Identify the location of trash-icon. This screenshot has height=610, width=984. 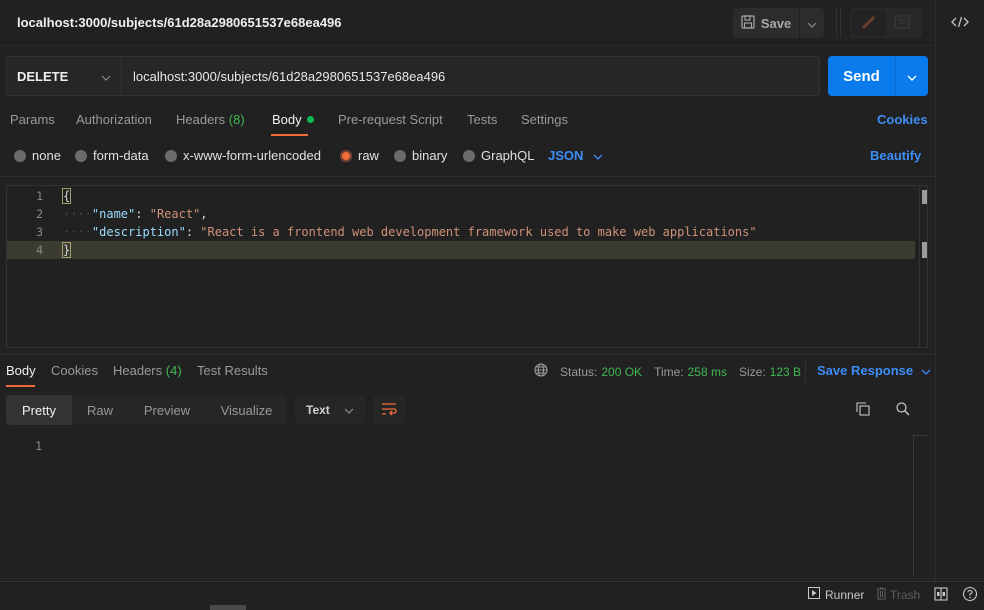
(881, 595).